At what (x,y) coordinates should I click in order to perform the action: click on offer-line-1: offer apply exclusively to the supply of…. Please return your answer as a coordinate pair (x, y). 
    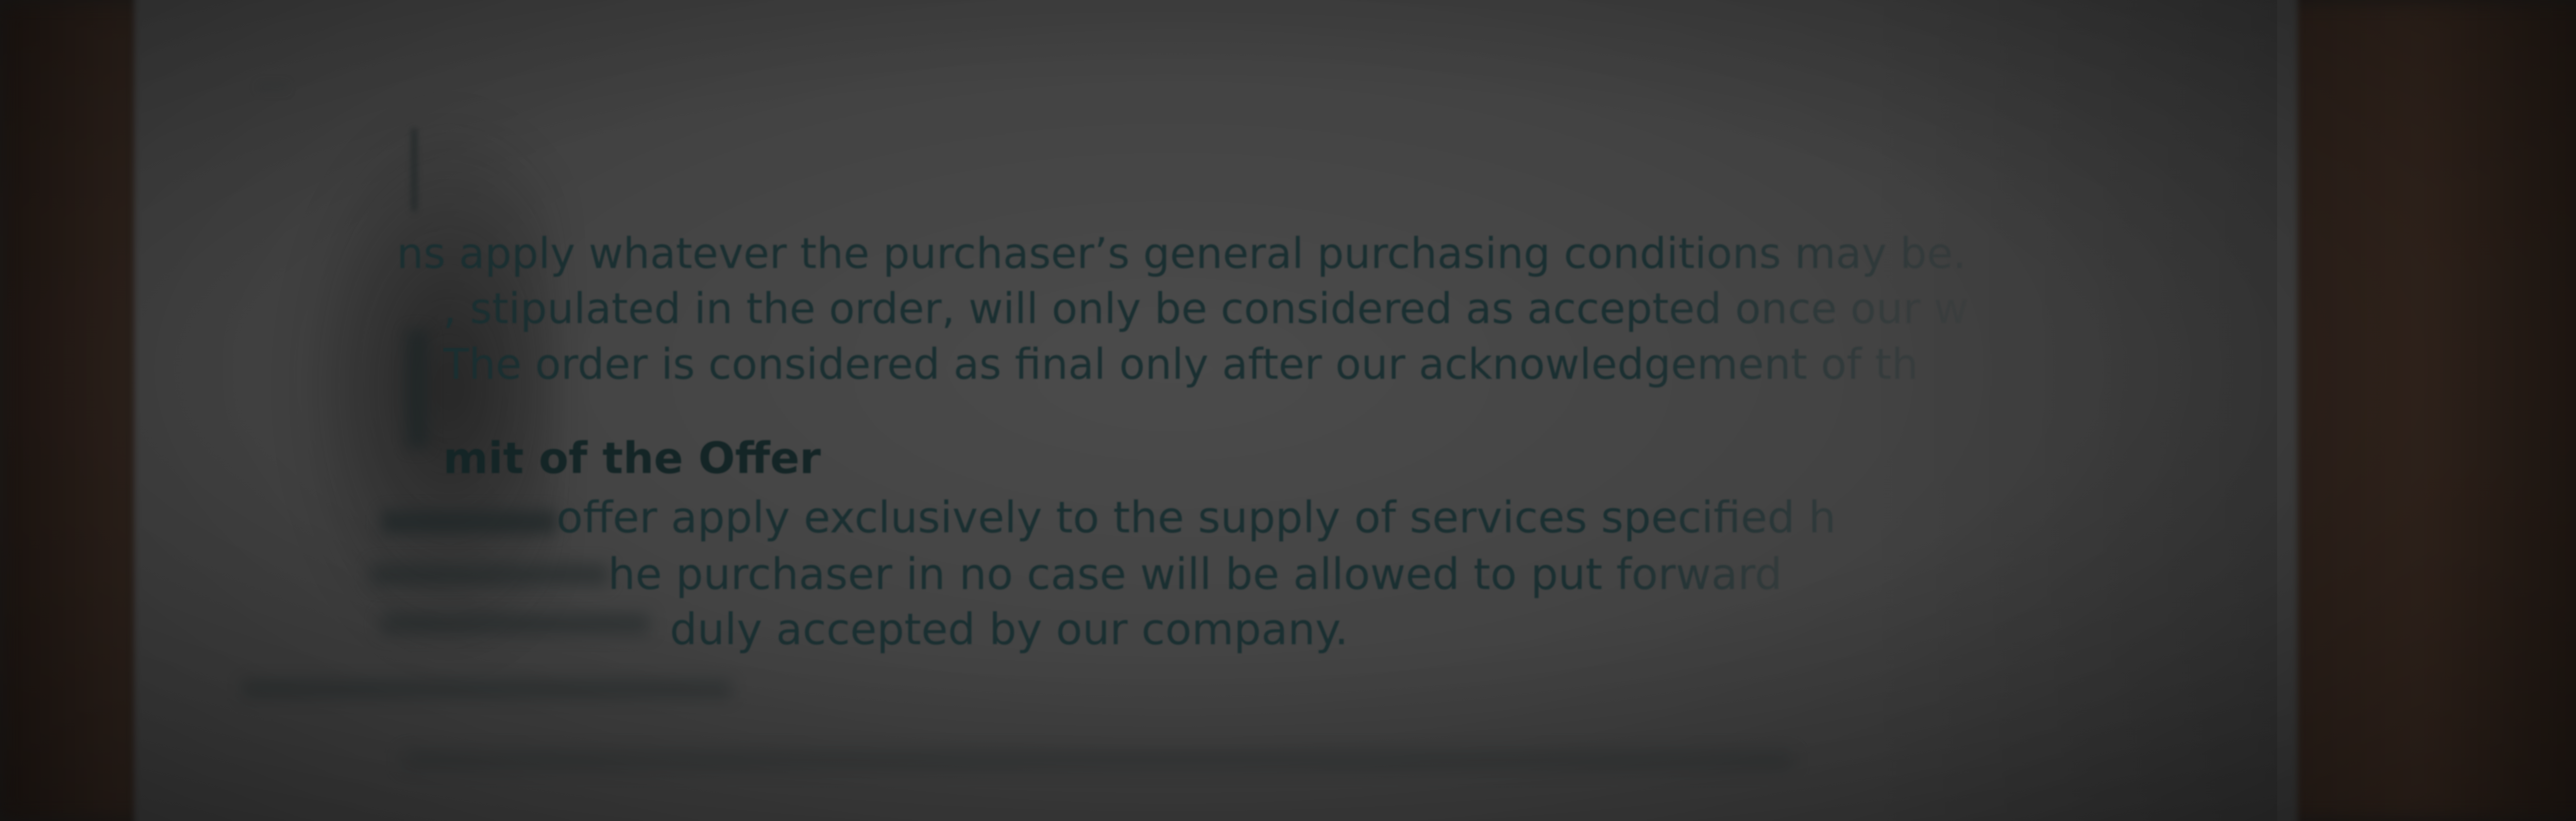
    Looking at the image, I should click on (1196, 517).